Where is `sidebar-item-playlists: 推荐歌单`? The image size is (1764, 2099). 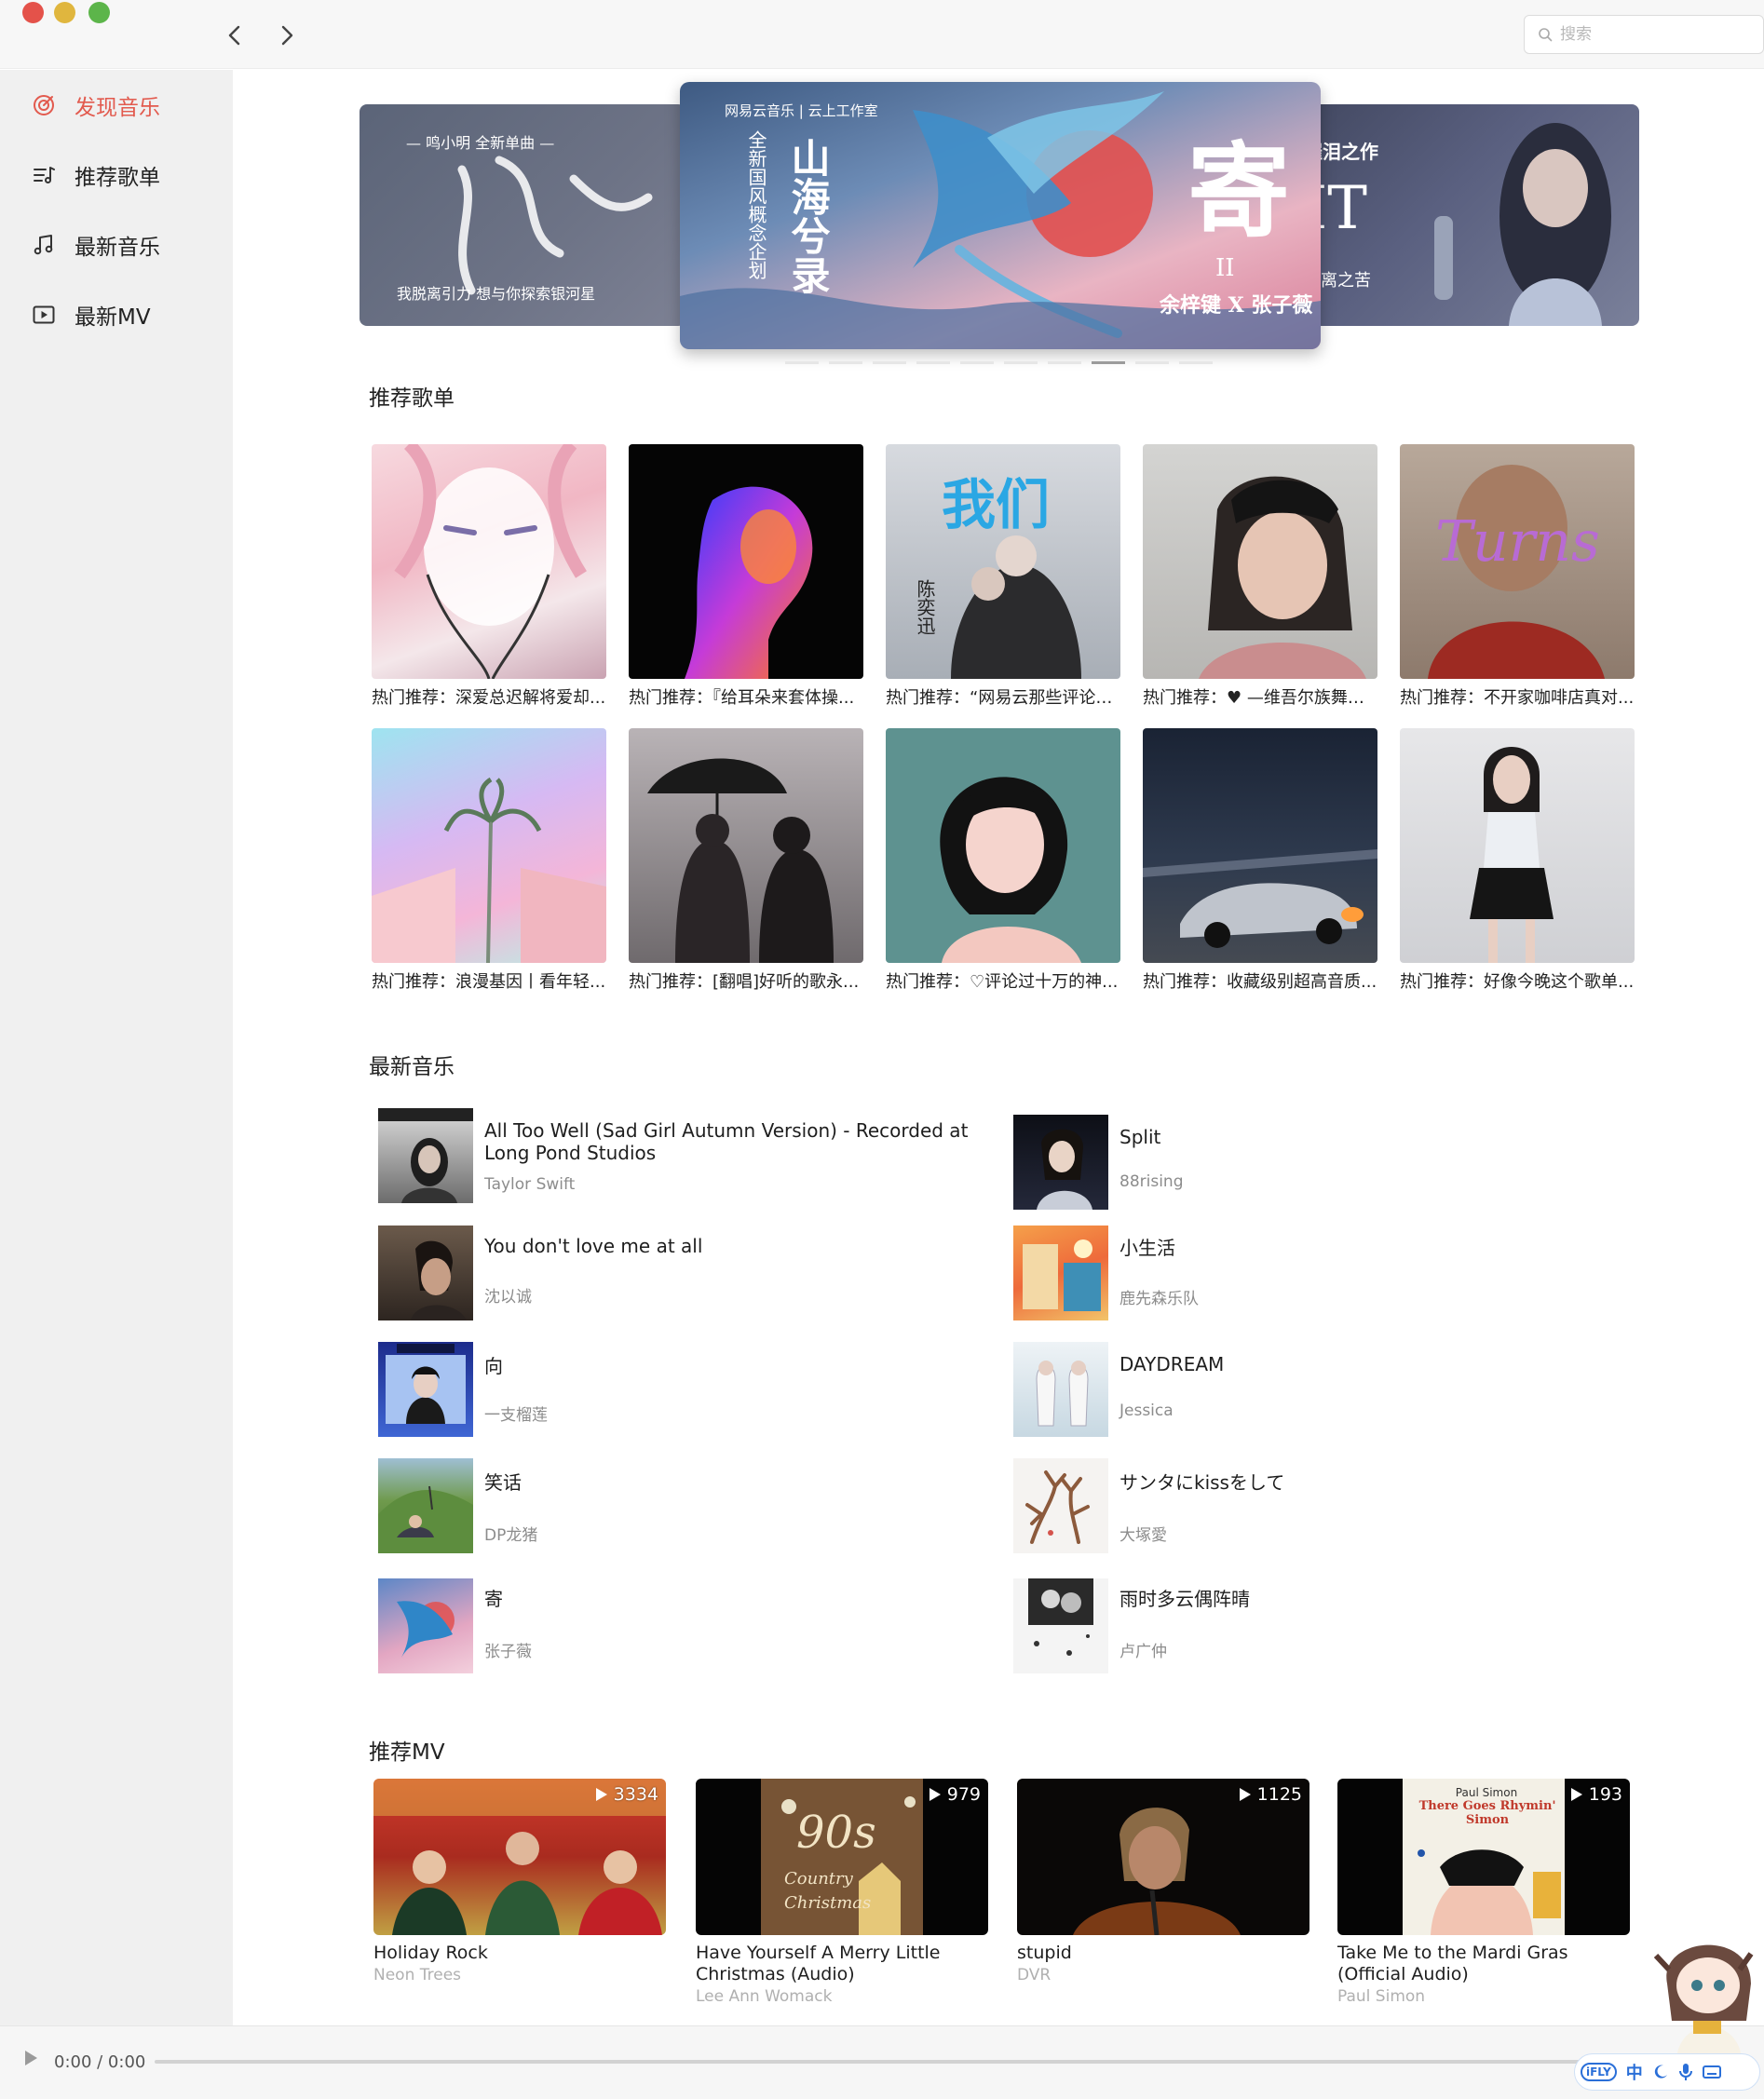 sidebar-item-playlists: 推荐歌单 is located at coordinates (125, 175).